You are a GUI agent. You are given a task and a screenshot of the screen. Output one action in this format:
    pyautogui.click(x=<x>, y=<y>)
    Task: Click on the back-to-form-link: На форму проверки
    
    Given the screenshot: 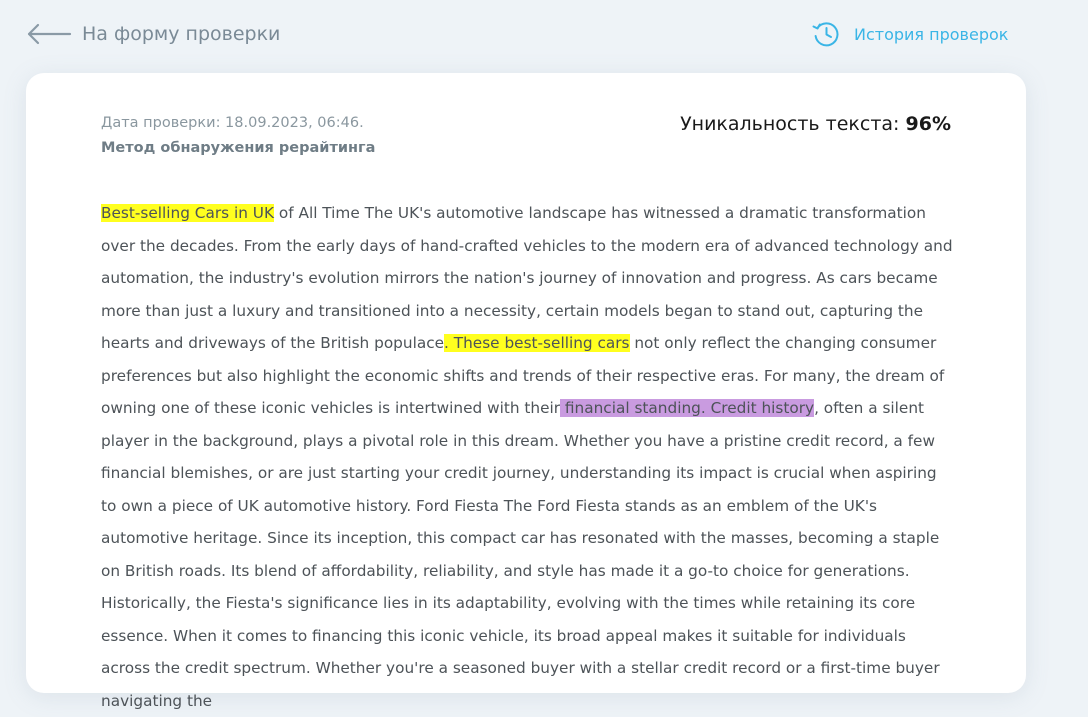 What is the action you would take?
    pyautogui.click(x=153, y=34)
    